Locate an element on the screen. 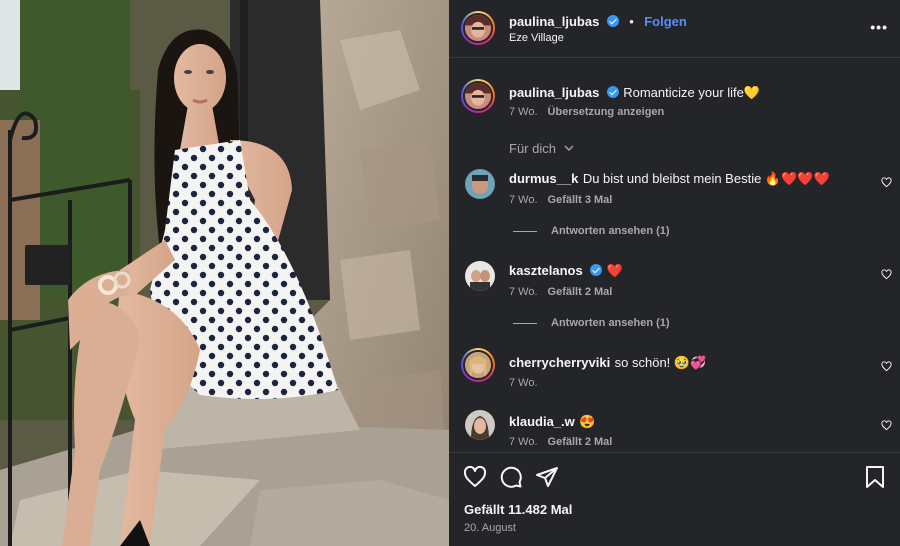 This screenshot has width=900, height=546. author-avatar is located at coordinates (478, 28).